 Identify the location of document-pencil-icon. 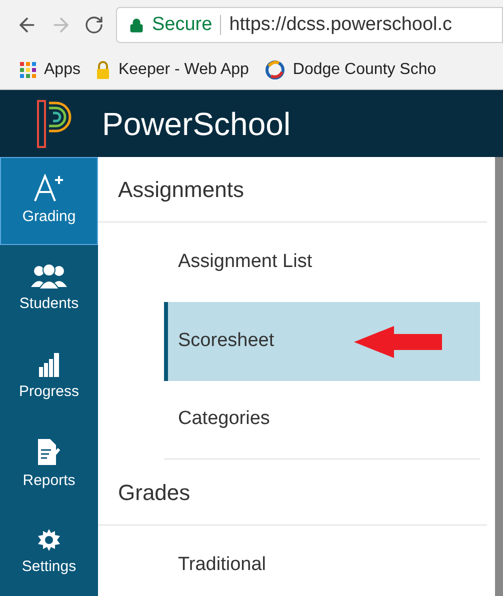
(49, 452).